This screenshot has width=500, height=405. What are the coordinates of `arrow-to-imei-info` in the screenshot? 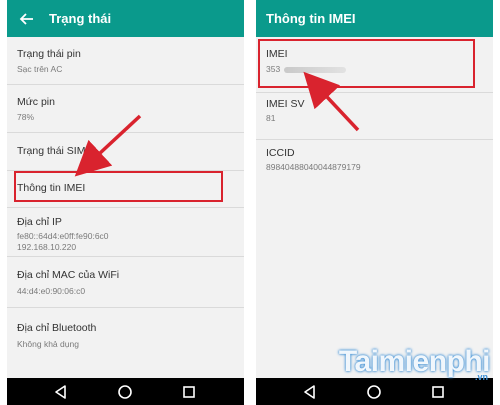 It's located at (108, 145).